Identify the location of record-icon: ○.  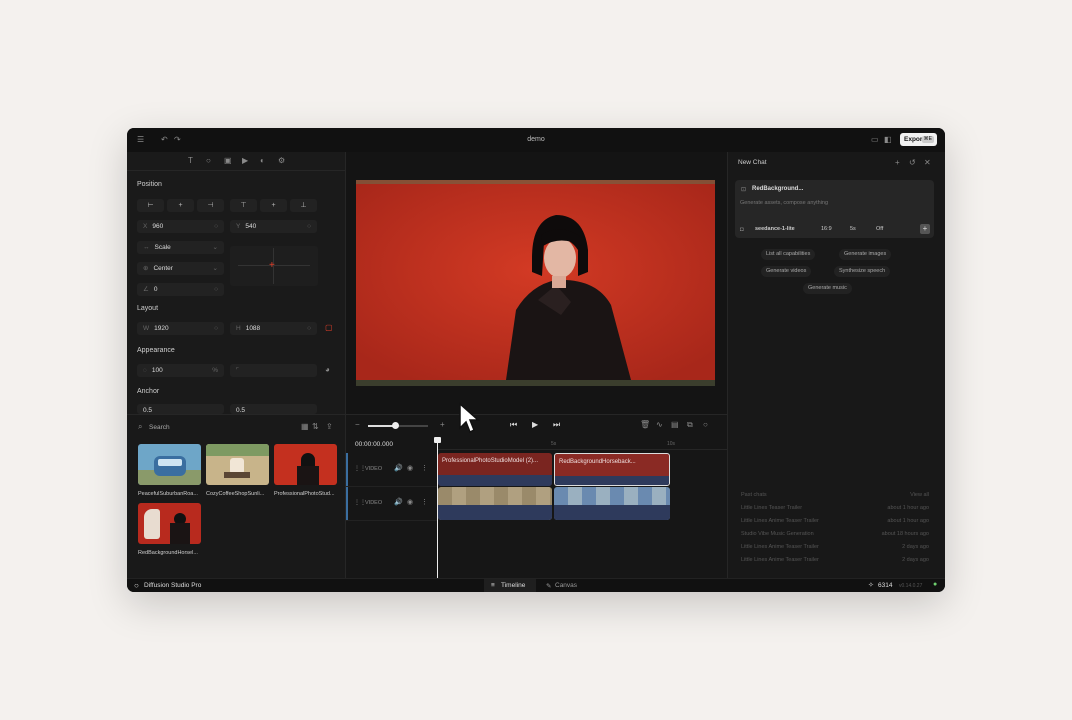
(705, 425).